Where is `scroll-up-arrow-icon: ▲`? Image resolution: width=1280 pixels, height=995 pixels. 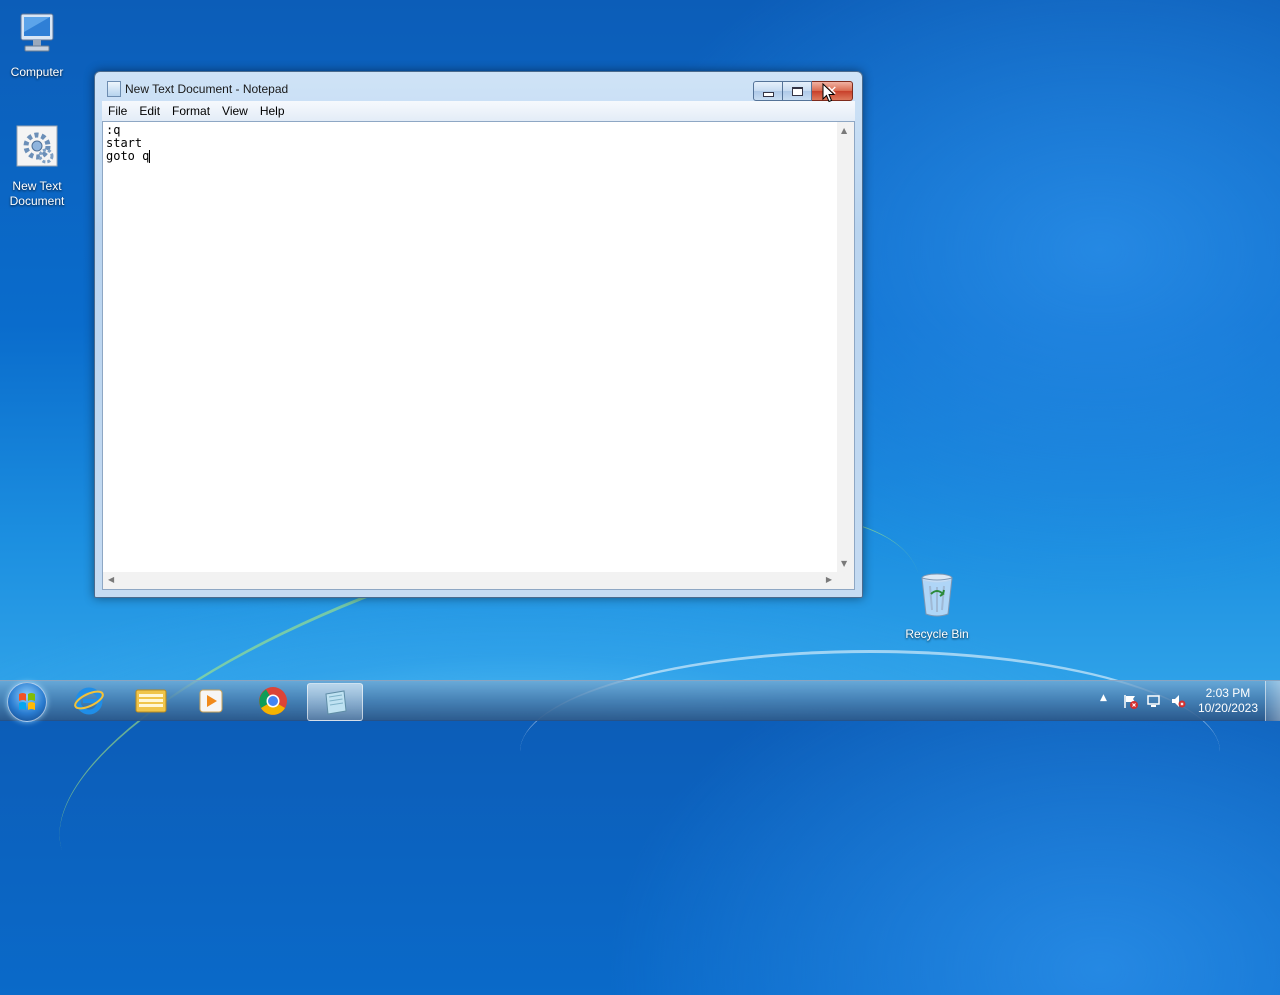 scroll-up-arrow-icon: ▲ is located at coordinates (844, 130).